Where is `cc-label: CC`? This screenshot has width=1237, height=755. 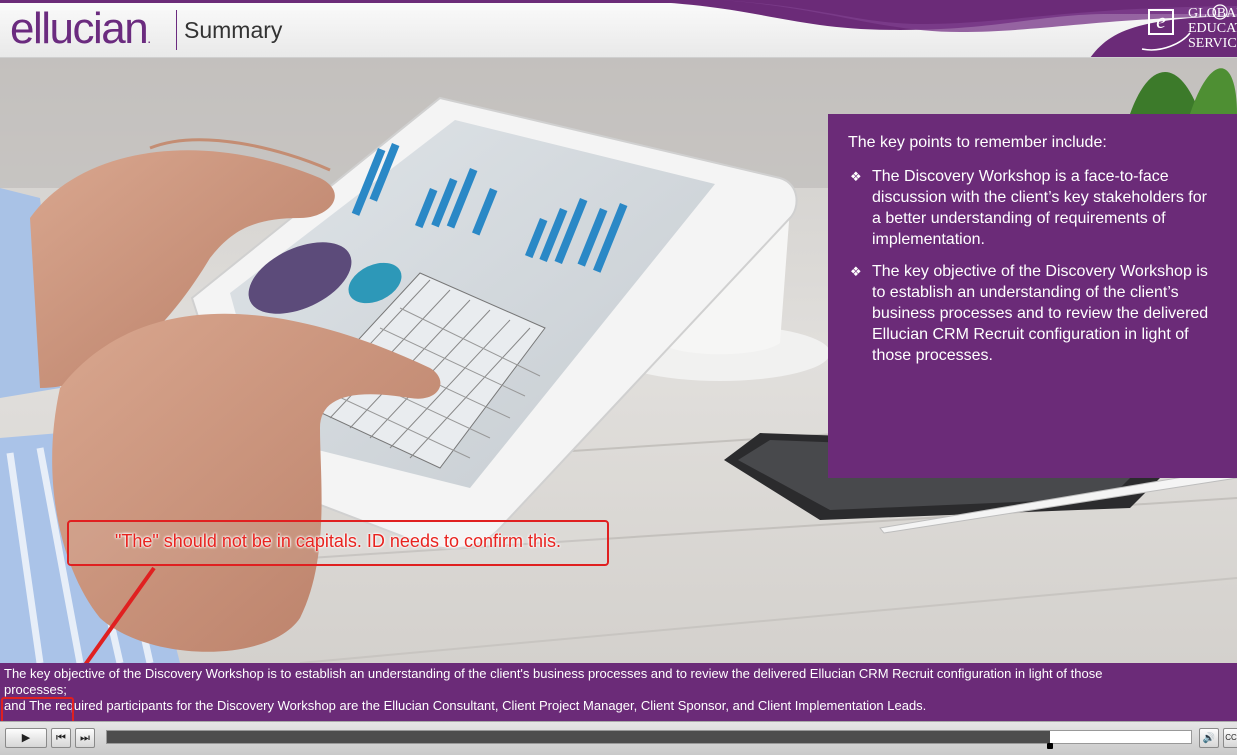 cc-label: CC is located at coordinates (1231, 737).